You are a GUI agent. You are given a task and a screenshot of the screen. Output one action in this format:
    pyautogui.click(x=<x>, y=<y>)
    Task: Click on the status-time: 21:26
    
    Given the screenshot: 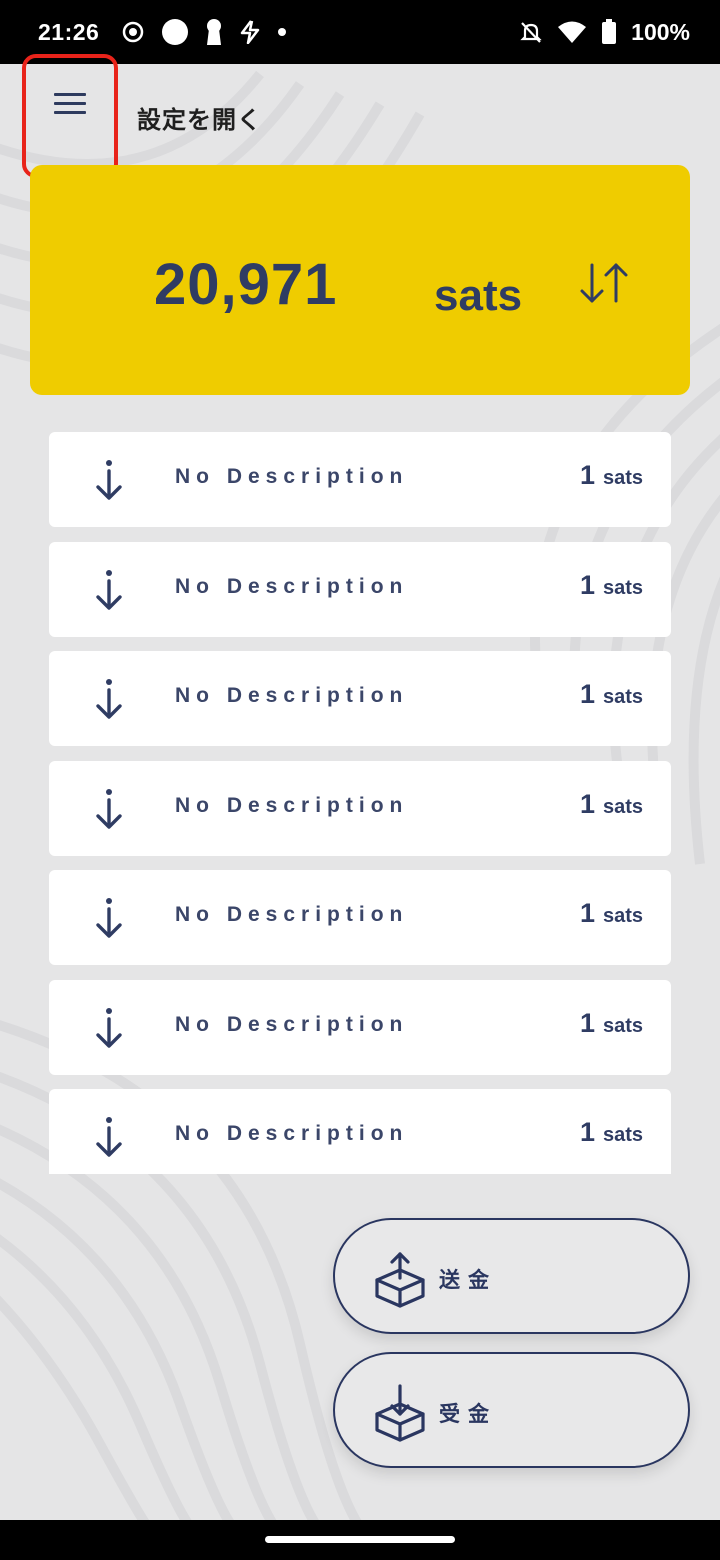 What is the action you would take?
    pyautogui.click(x=69, y=31)
    